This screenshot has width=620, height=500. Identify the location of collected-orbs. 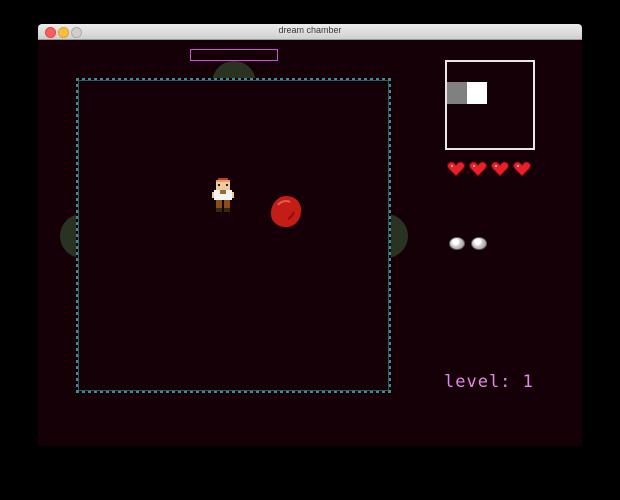
(468, 243).